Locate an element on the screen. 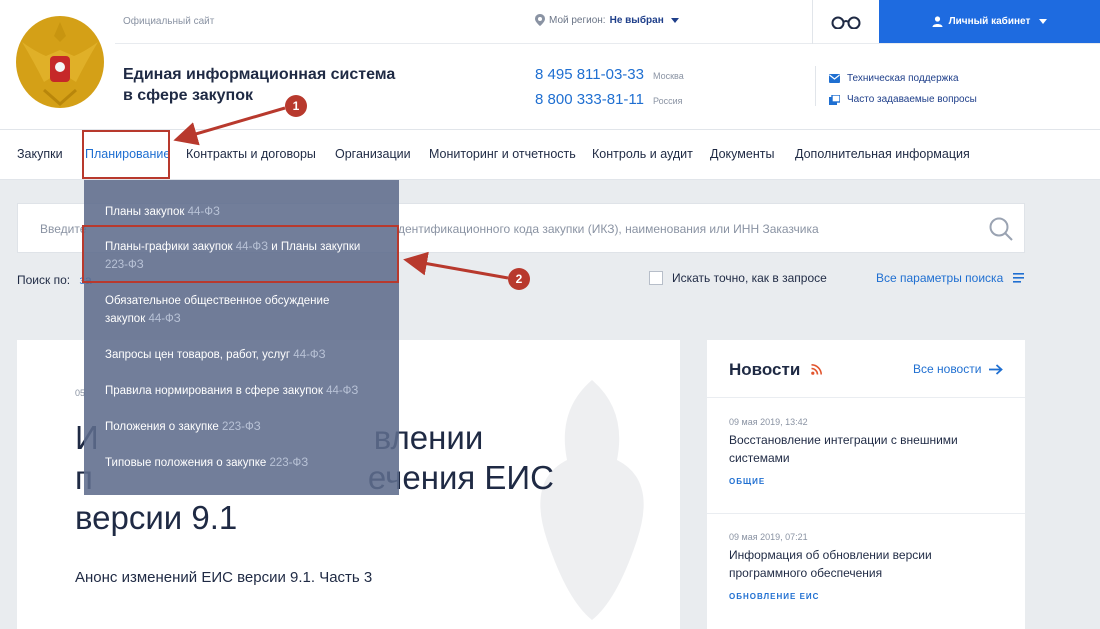 The width and height of the screenshot is (1100, 629). faq-link: Часто задаваемые вопросы is located at coordinates (903, 99).